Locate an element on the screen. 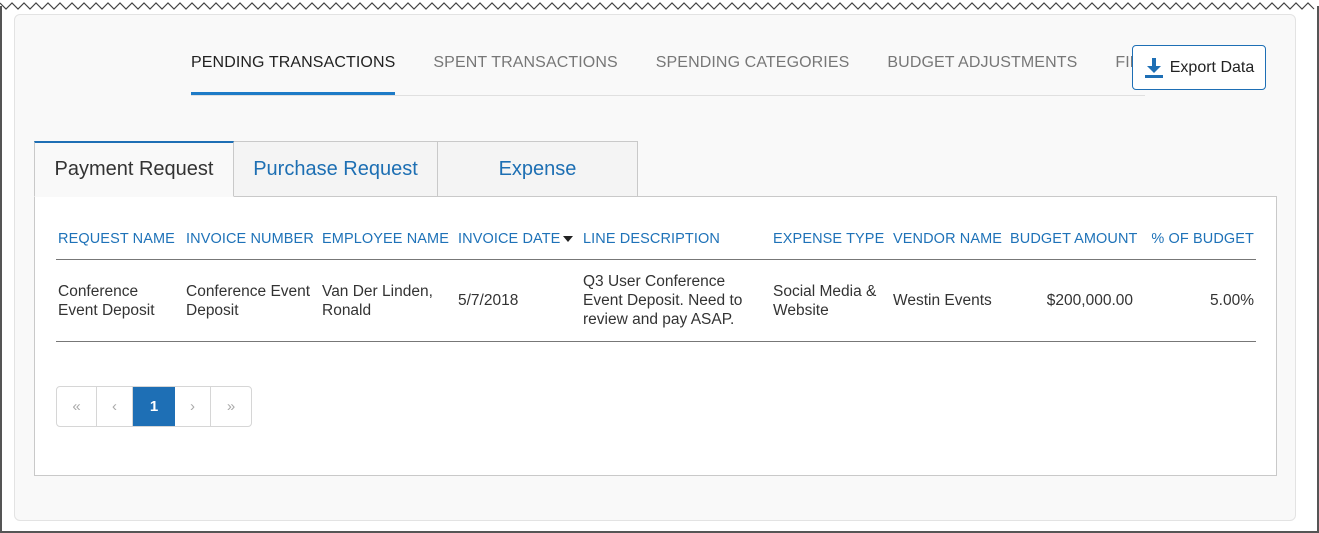 The image size is (1319, 533). tab-payment-request: Payment Request is located at coordinates (134, 169).